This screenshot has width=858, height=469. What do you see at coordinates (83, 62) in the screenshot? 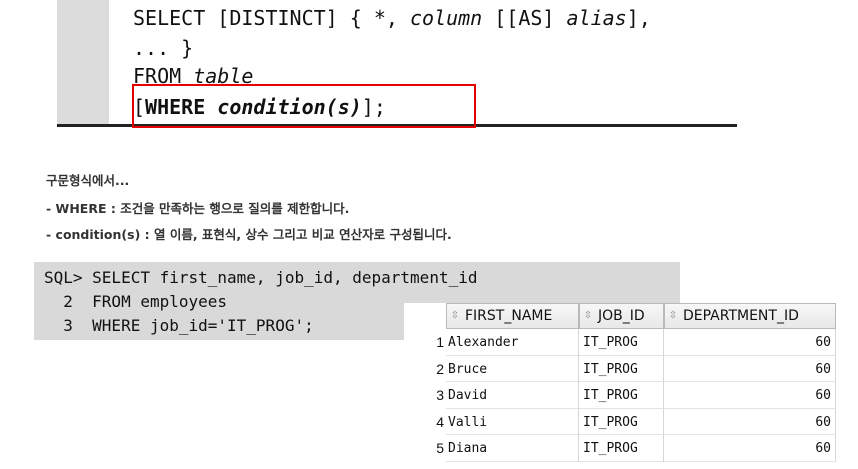
I see `syntax-gutter` at bounding box center [83, 62].